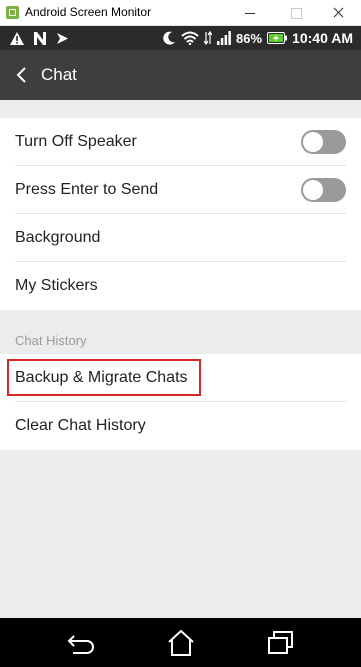  Describe the element at coordinates (224, 38) in the screenshot. I see `signal-icon` at that location.